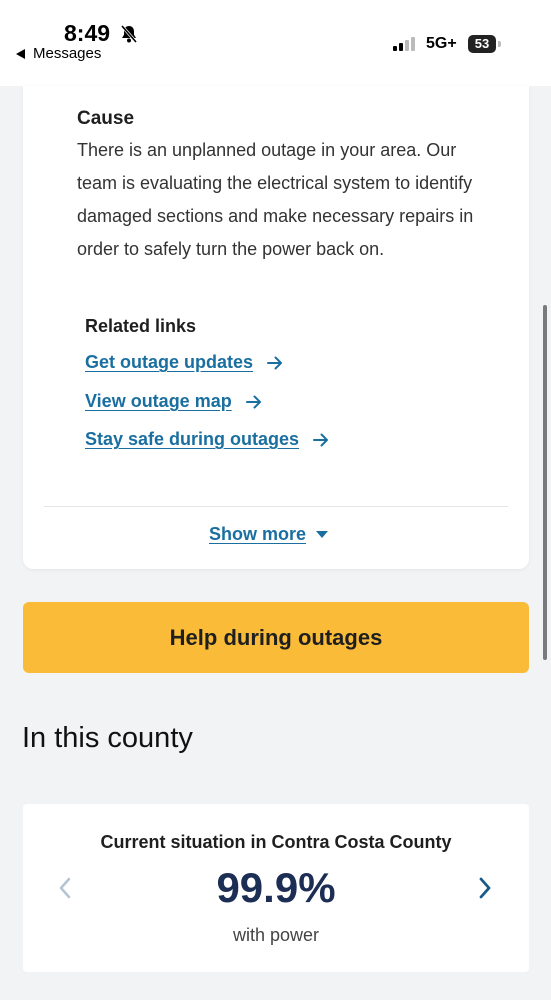 This screenshot has width=551, height=1000. I want to click on back-to-messages: Messages, so click(58, 53).